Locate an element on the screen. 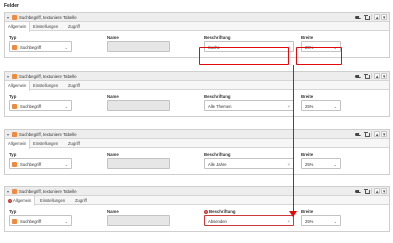 Image resolution: width=393 pixels, height=243 pixels. beschriftung-value: Alle Jahre is located at coordinates (217, 164).